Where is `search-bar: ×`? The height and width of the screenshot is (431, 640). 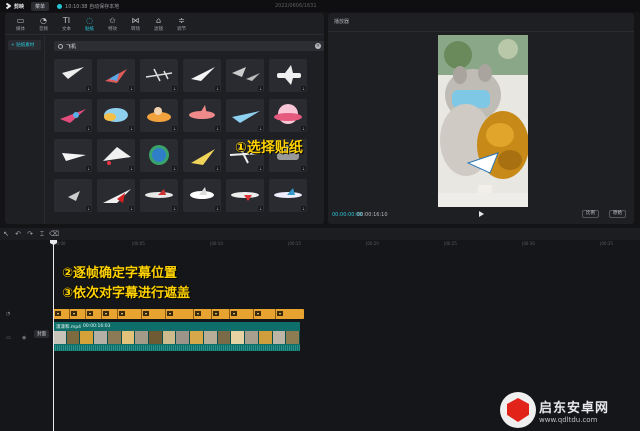 search-bar: × is located at coordinates (189, 46).